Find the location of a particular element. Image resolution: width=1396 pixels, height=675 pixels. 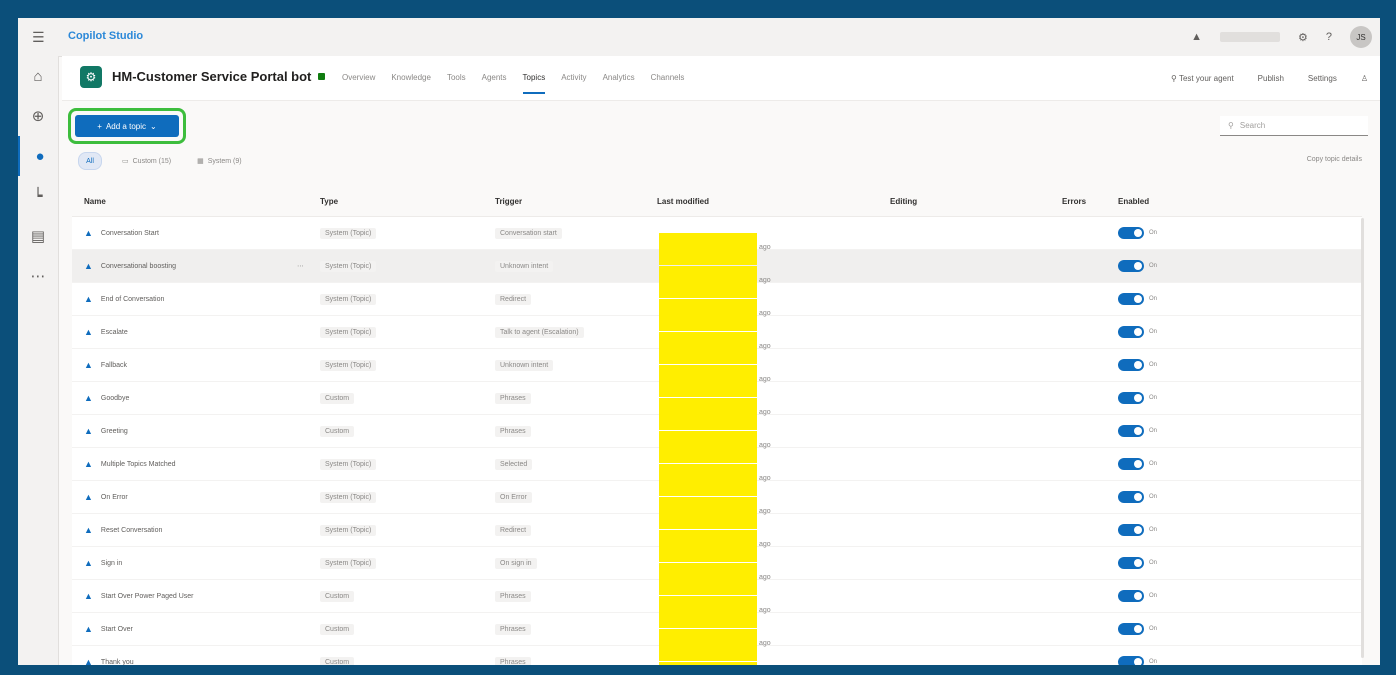

nav-library: ▤ is located at coordinates (38, 236).